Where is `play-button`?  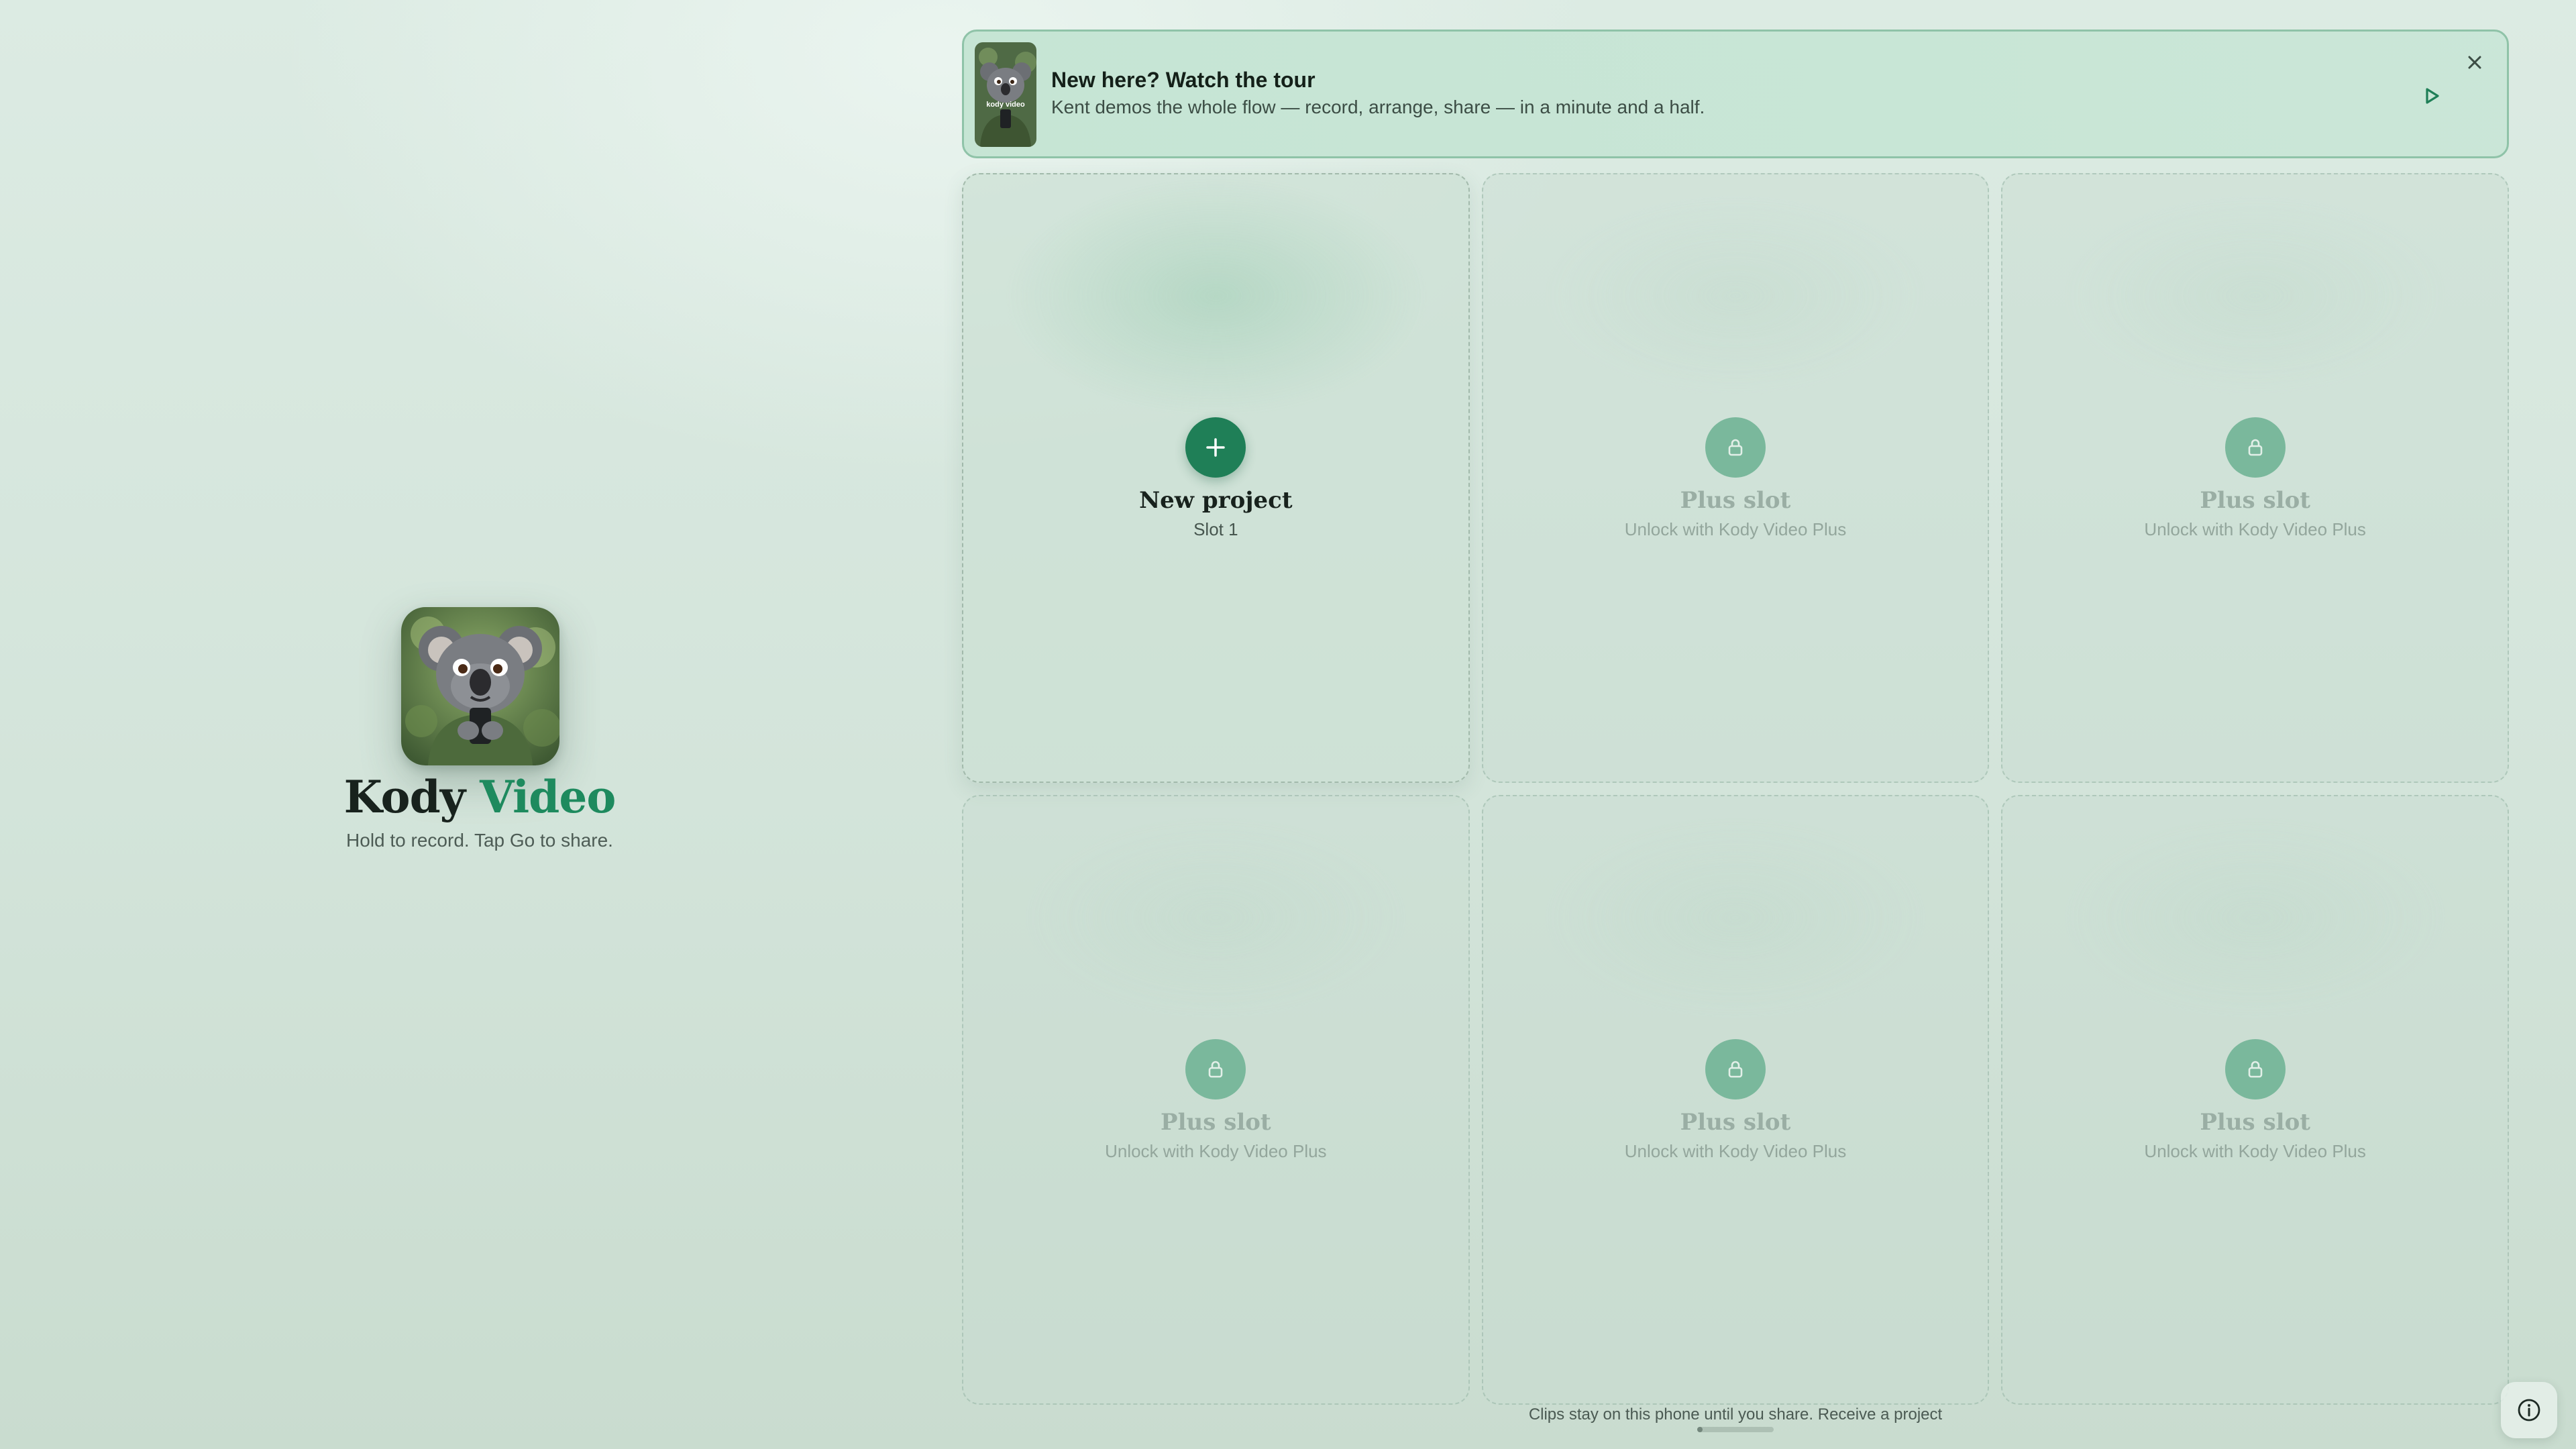 play-button is located at coordinates (2432, 96).